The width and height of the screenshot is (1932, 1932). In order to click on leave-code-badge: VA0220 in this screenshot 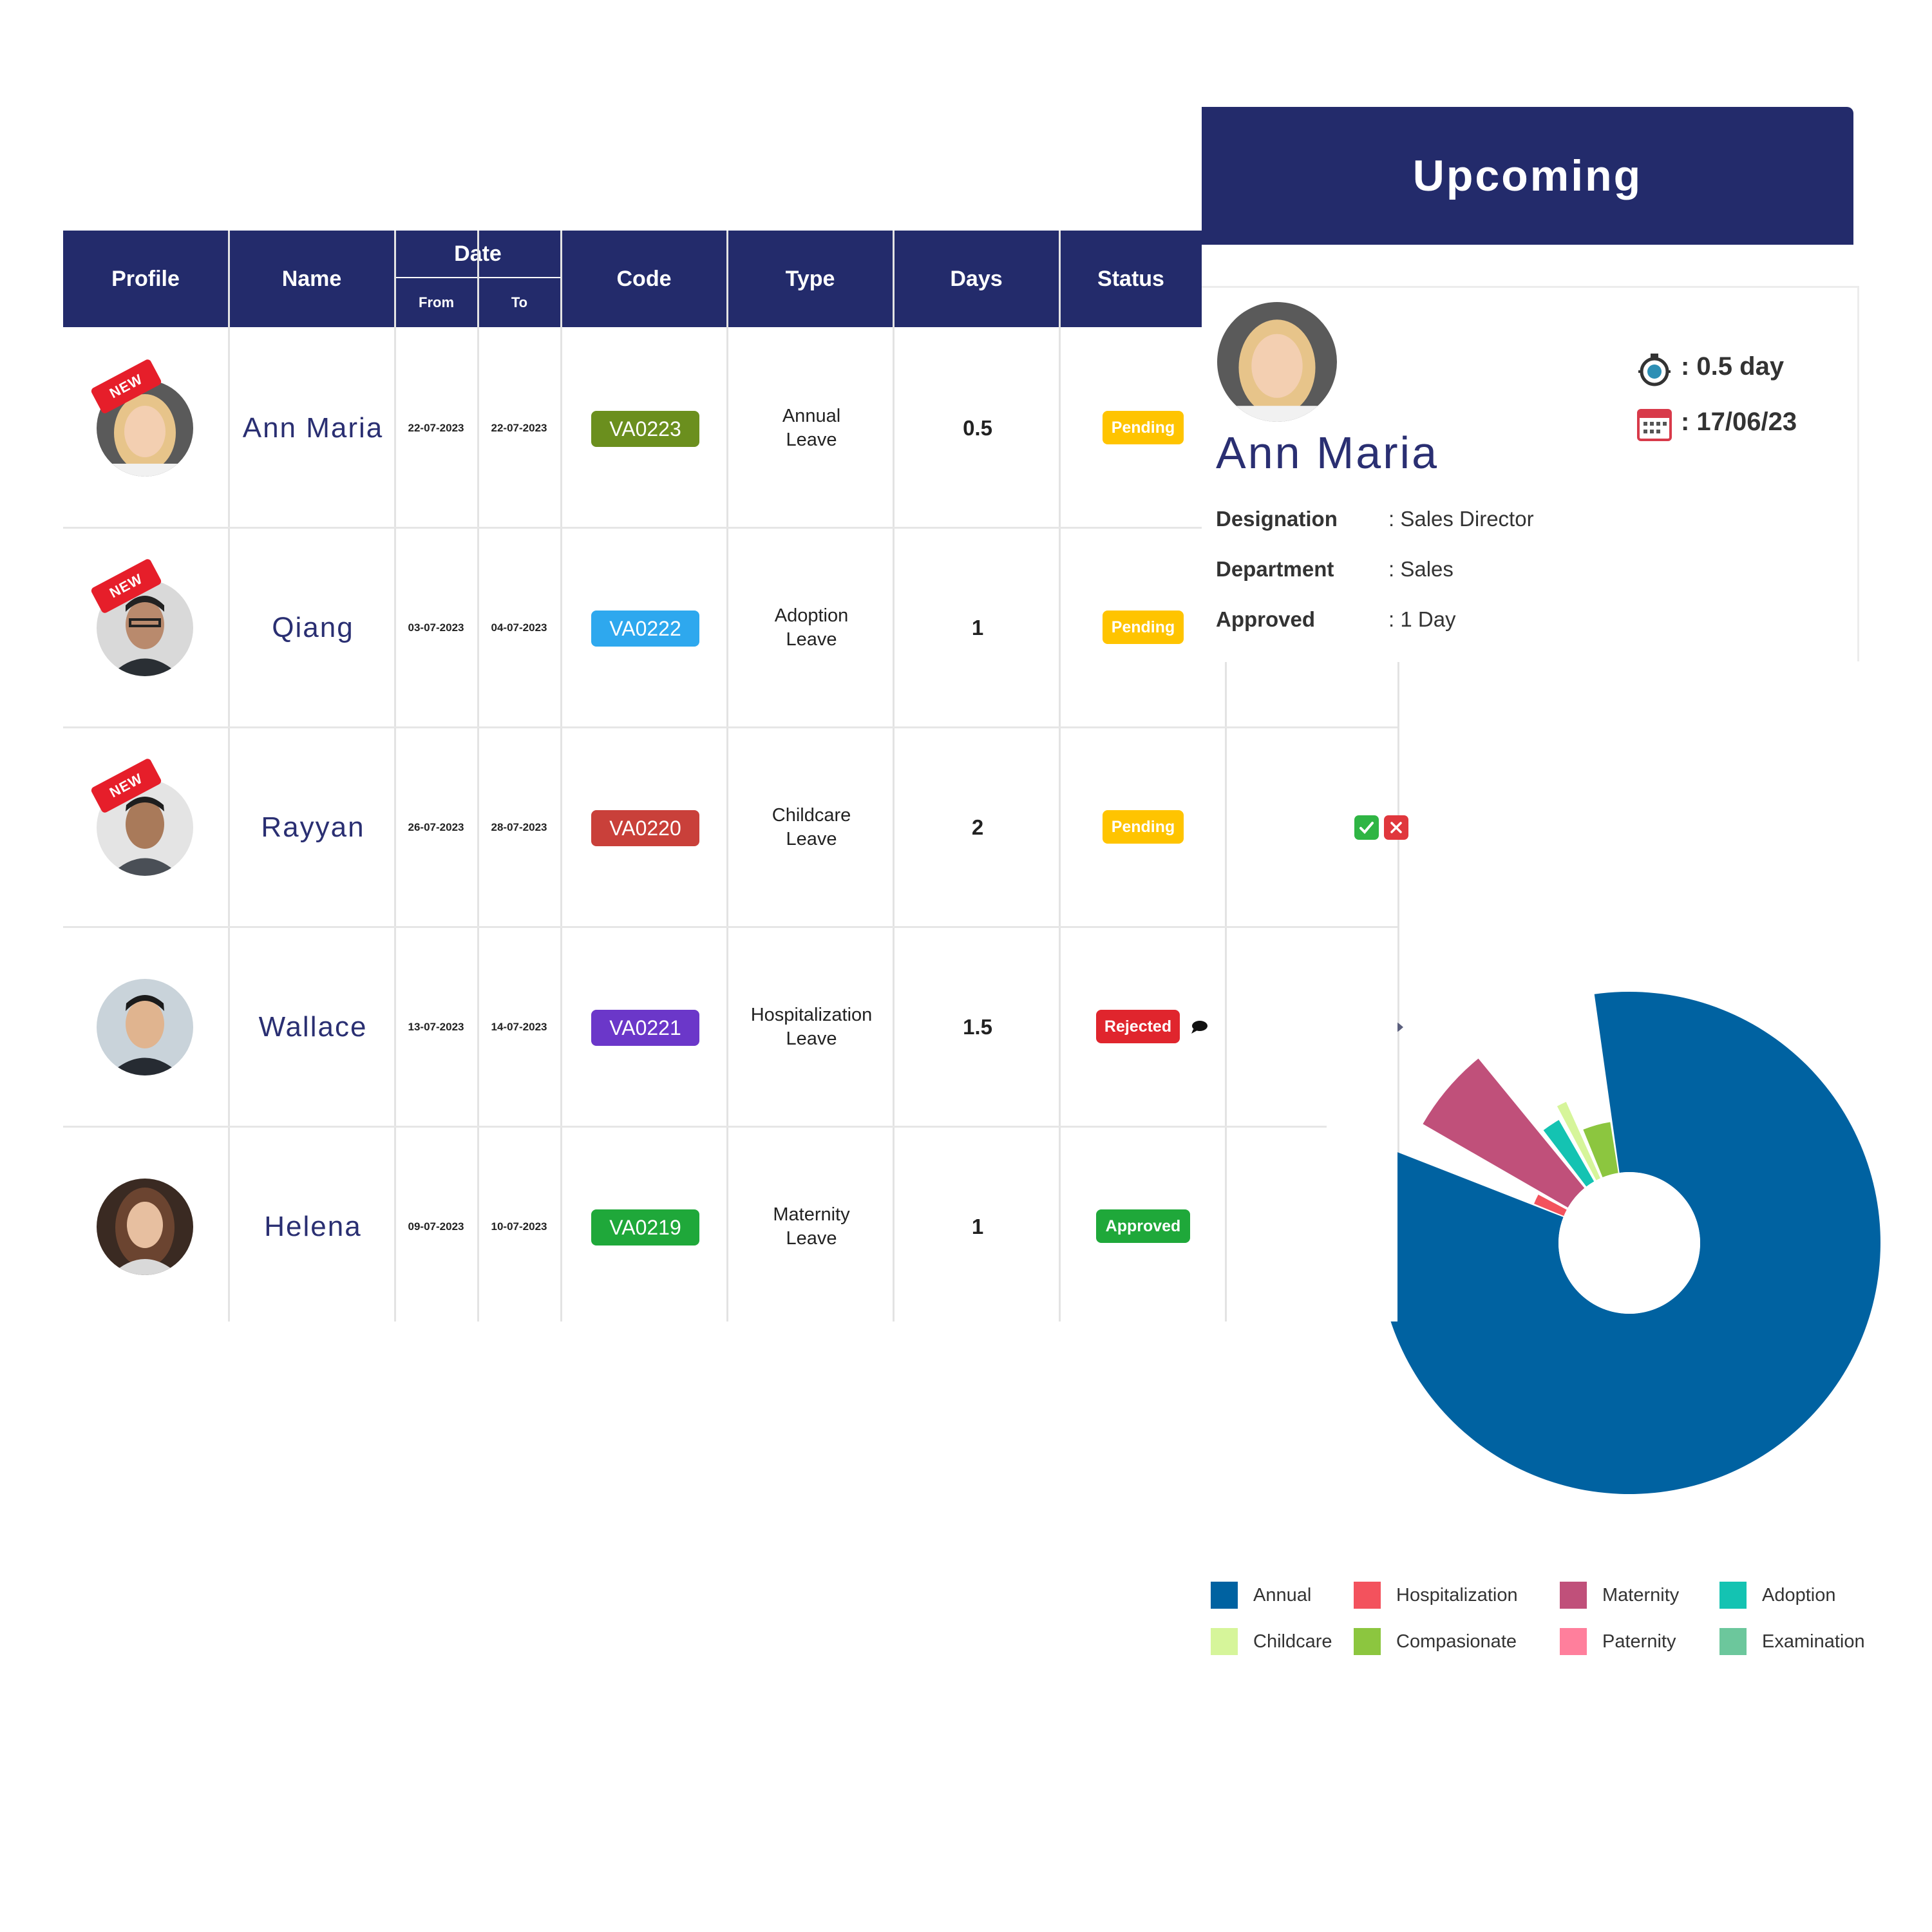, I will do `click(645, 828)`.